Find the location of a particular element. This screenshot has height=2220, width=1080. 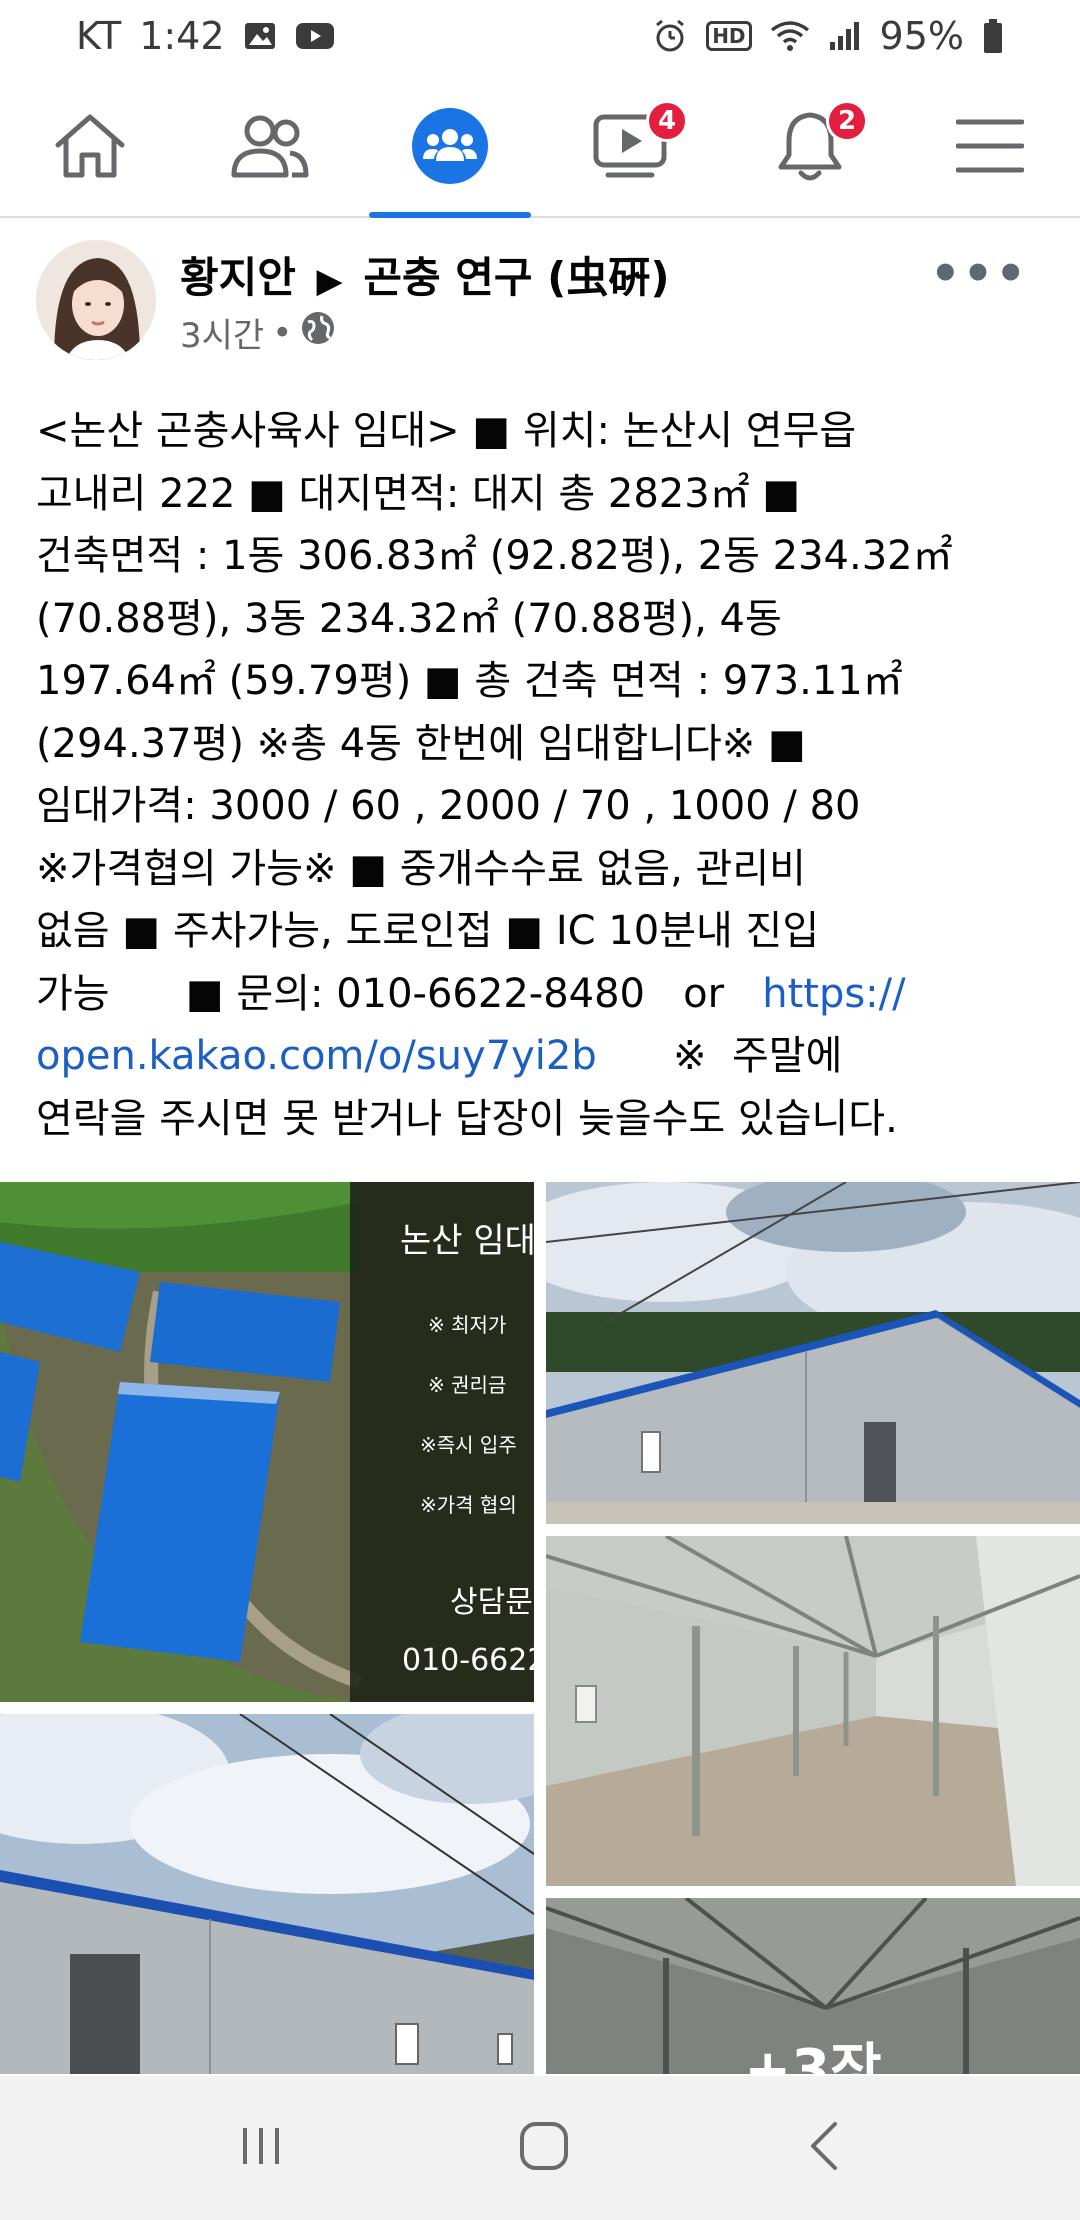

post-text-line: (70.88평), 3동 234.32㎡ (70.88평), 4동 is located at coordinates (409, 618).